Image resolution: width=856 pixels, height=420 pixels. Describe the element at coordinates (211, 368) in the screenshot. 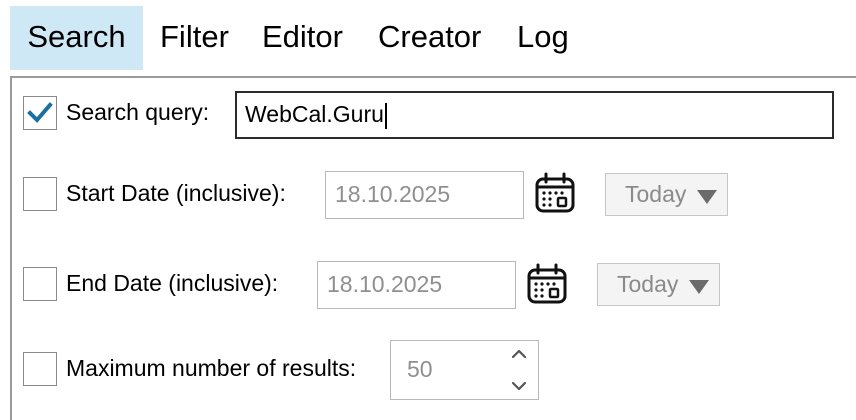

I see `max-results-label: Maximum number of results:` at that location.